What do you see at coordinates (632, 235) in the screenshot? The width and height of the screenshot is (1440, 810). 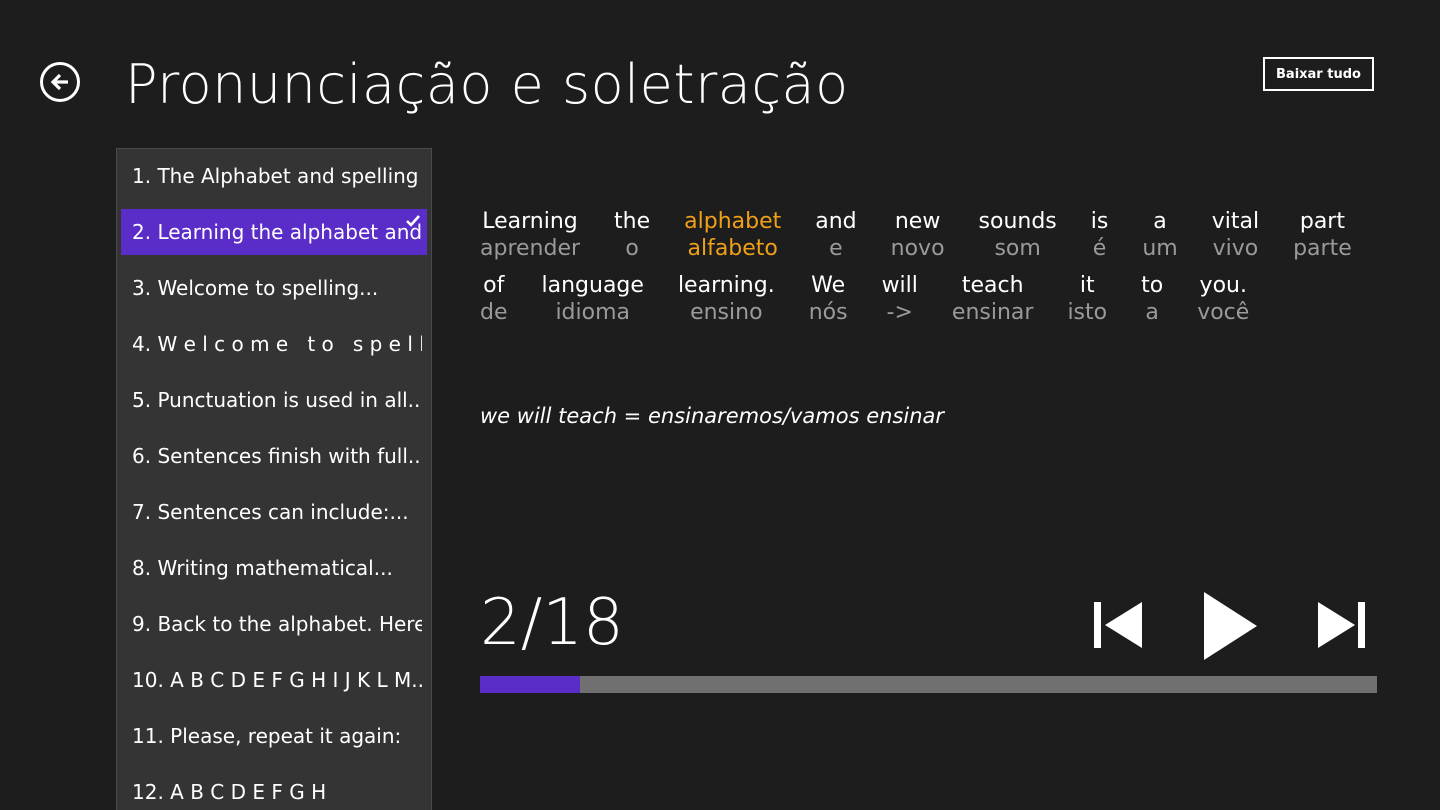 I see `word-pair: the o` at bounding box center [632, 235].